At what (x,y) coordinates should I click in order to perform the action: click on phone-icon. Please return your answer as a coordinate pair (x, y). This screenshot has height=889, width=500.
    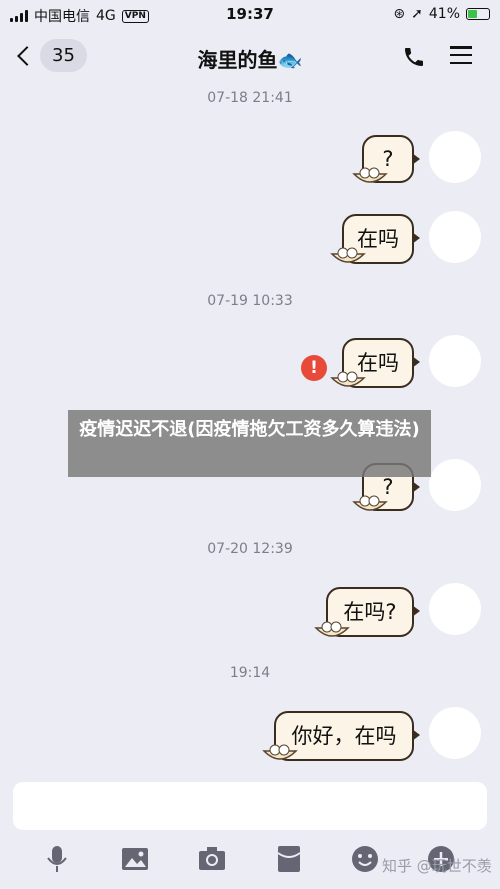
    Looking at the image, I should click on (414, 60).